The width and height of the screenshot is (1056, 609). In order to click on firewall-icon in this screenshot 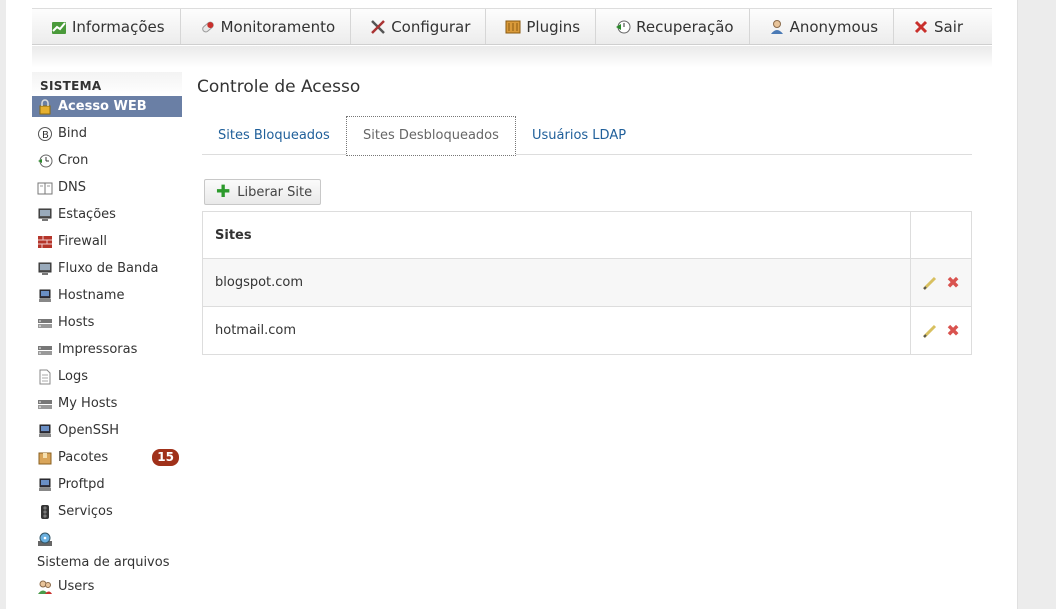, I will do `click(45, 242)`.